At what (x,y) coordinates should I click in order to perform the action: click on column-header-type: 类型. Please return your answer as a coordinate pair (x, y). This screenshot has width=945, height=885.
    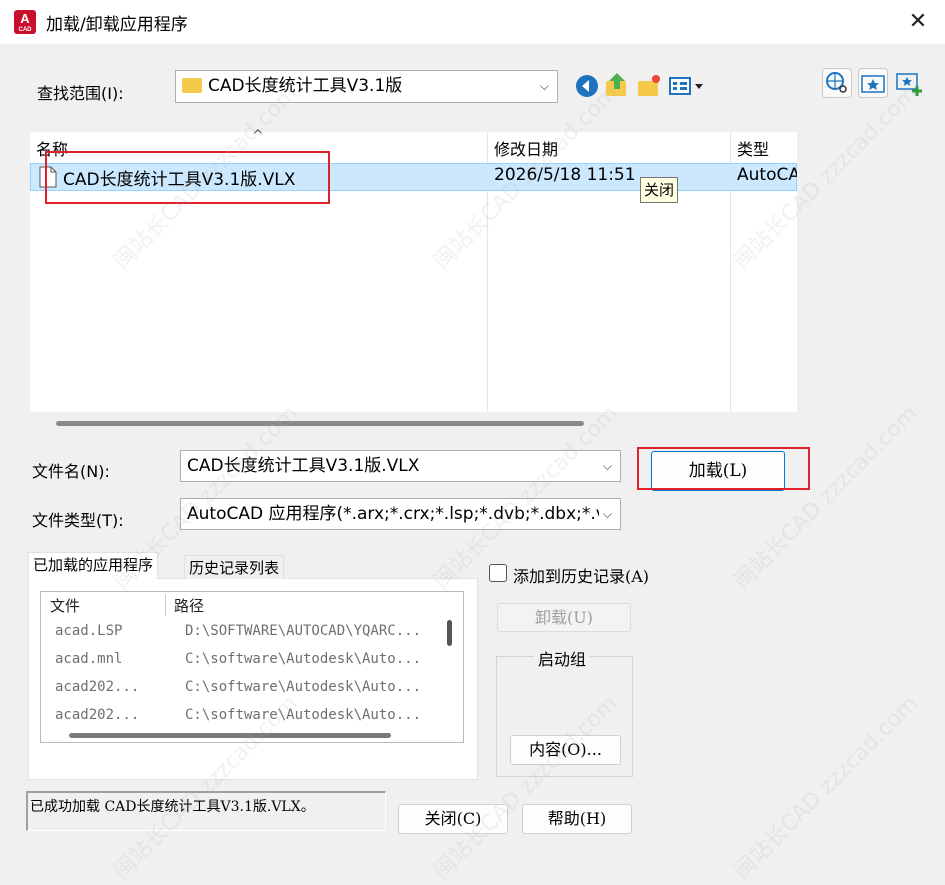
    Looking at the image, I should click on (753, 148).